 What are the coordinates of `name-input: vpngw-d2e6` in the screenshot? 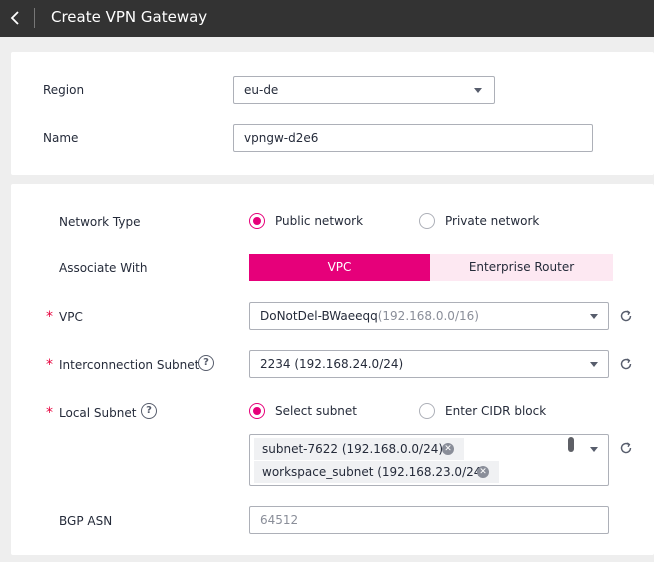 It's located at (413, 138).